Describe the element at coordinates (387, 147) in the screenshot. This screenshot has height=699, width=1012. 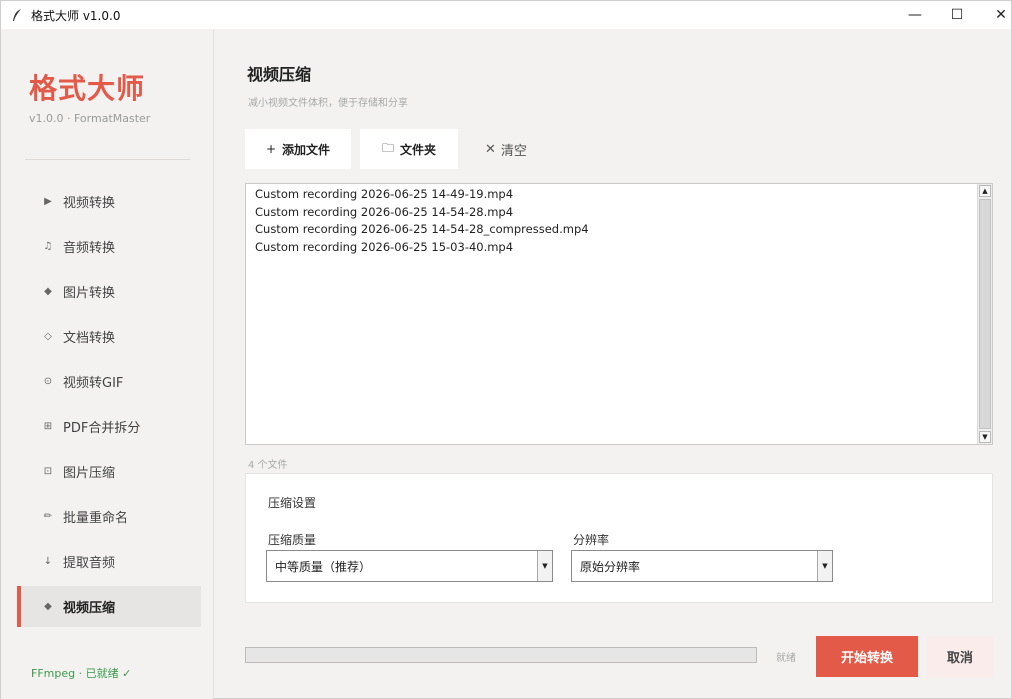
I see `folder-icon: 🗀` at that location.